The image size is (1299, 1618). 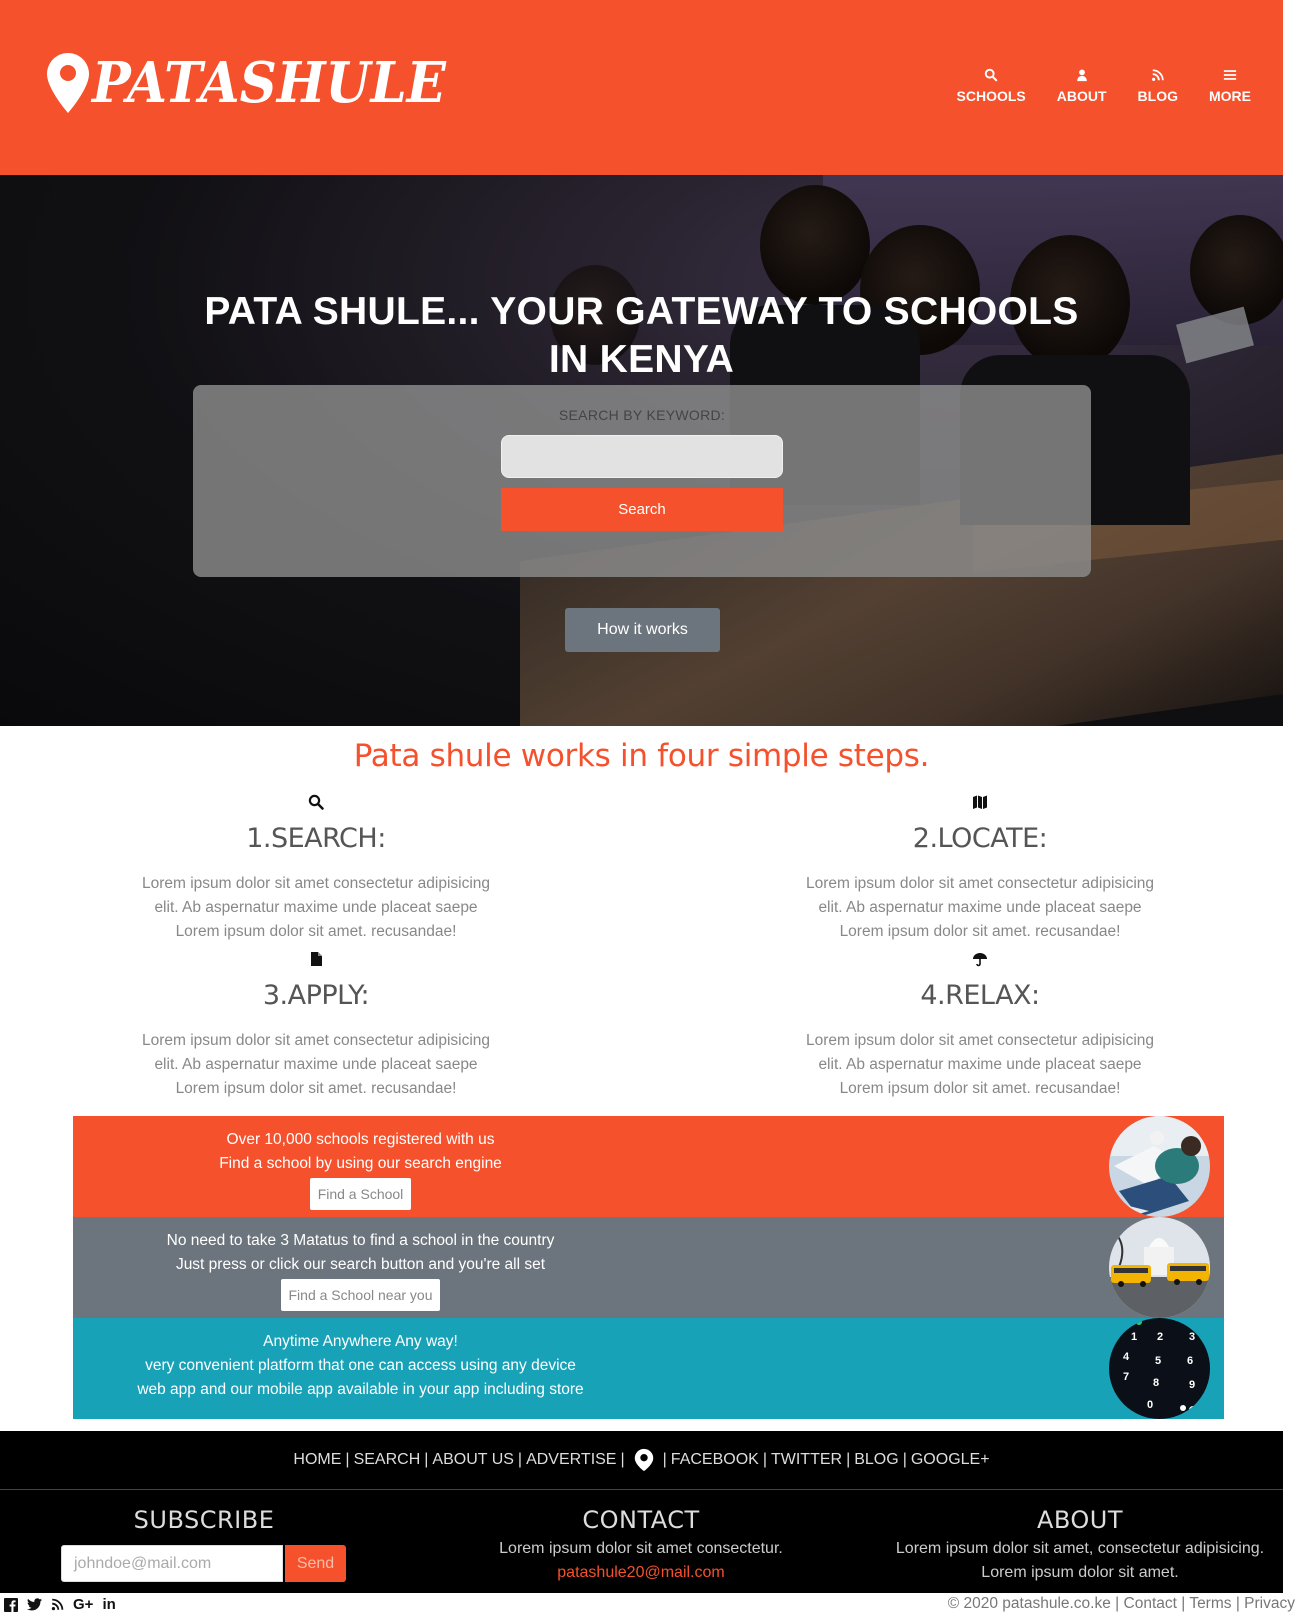 I want to click on user-icon, so click(x=1081, y=75).